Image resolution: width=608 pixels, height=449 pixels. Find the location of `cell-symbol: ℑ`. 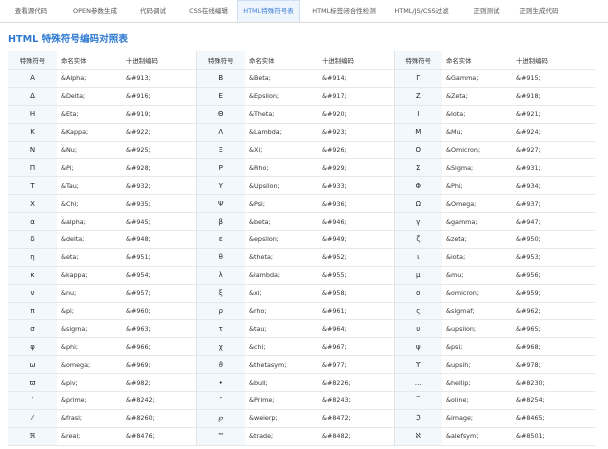

cell-symbol: ℑ is located at coordinates (417, 418).